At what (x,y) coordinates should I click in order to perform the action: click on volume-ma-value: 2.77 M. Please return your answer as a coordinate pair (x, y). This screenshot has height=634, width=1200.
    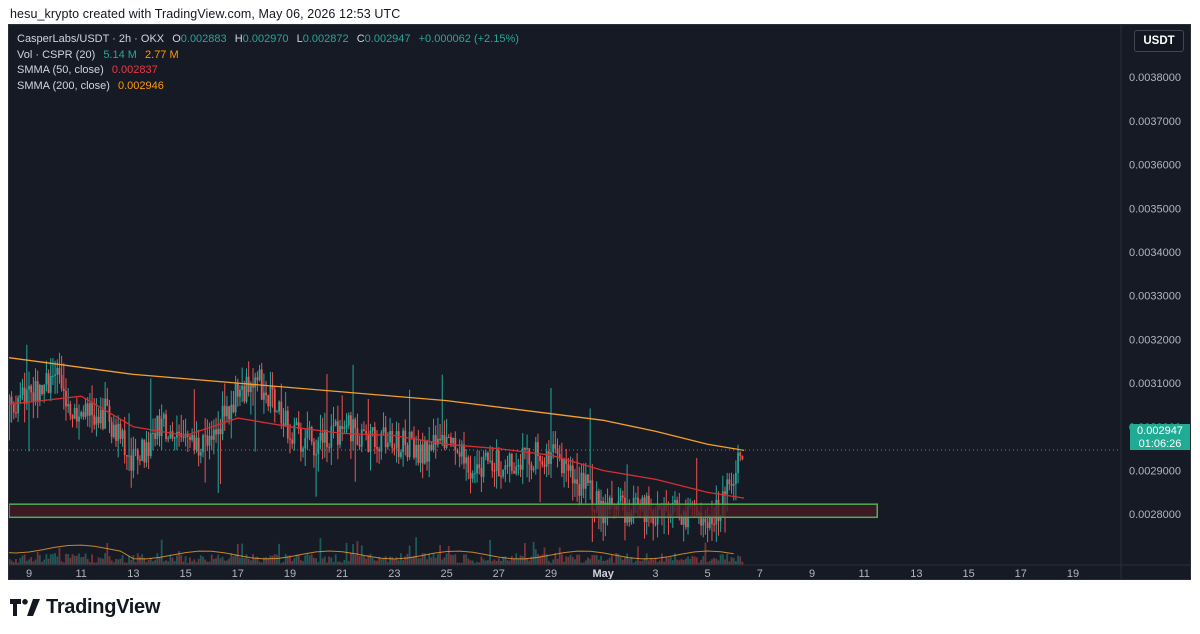
    Looking at the image, I should click on (162, 54).